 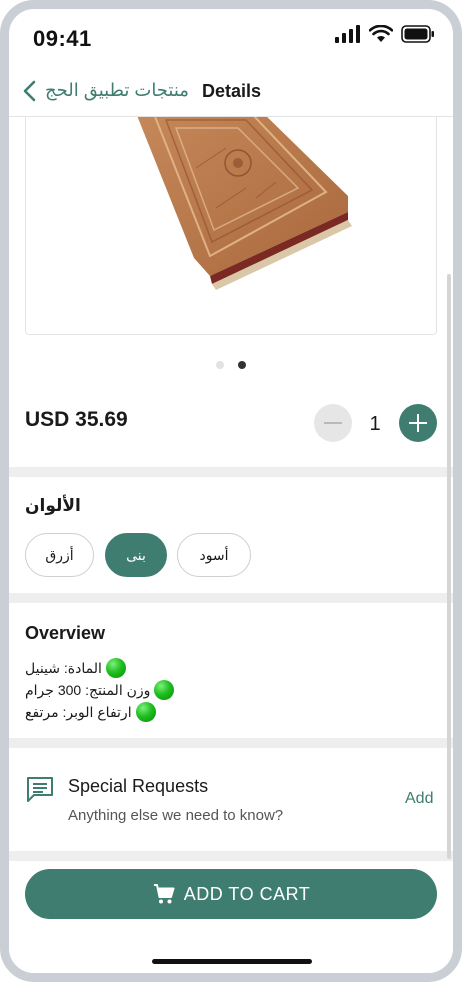 I want to click on overview-line-text: المادة: شينيل, so click(x=63, y=667).